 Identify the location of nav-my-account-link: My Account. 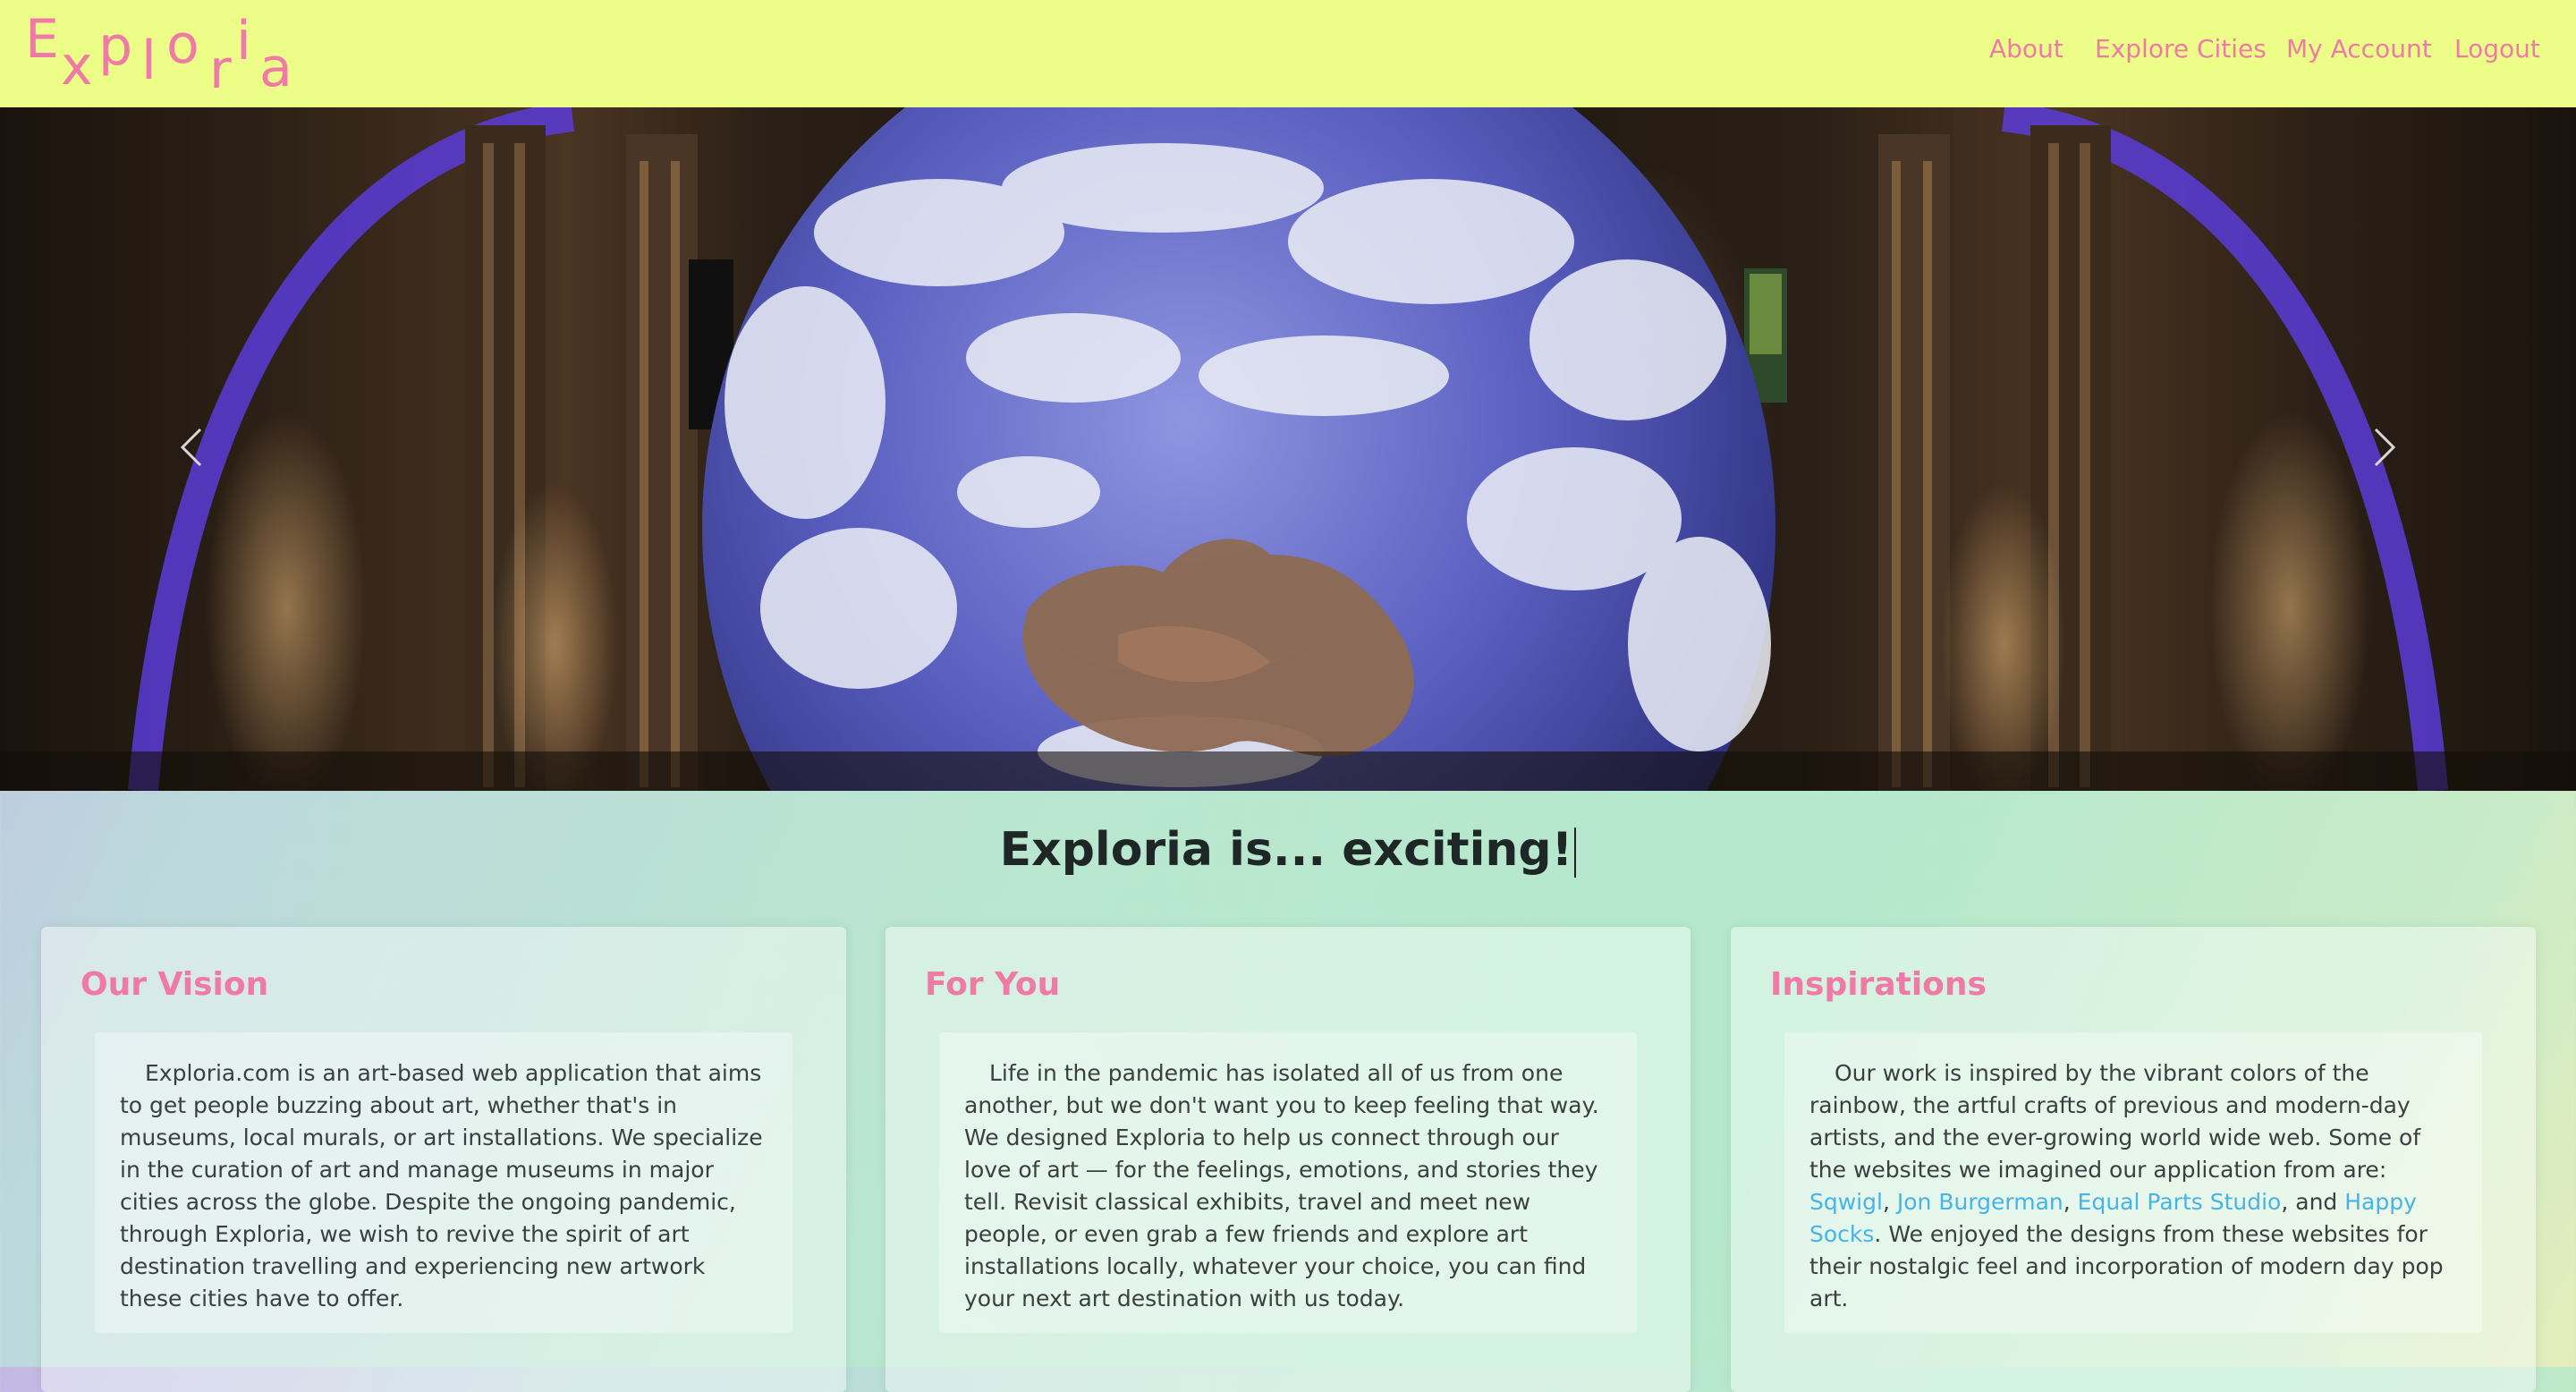
(2359, 49).